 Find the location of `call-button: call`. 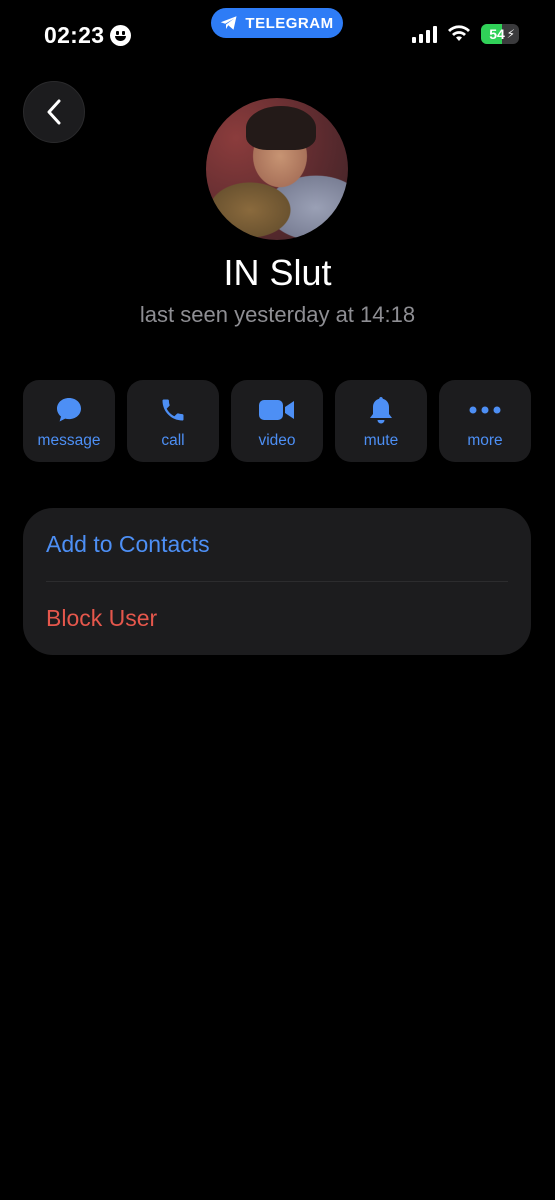

call-button: call is located at coordinates (173, 421).